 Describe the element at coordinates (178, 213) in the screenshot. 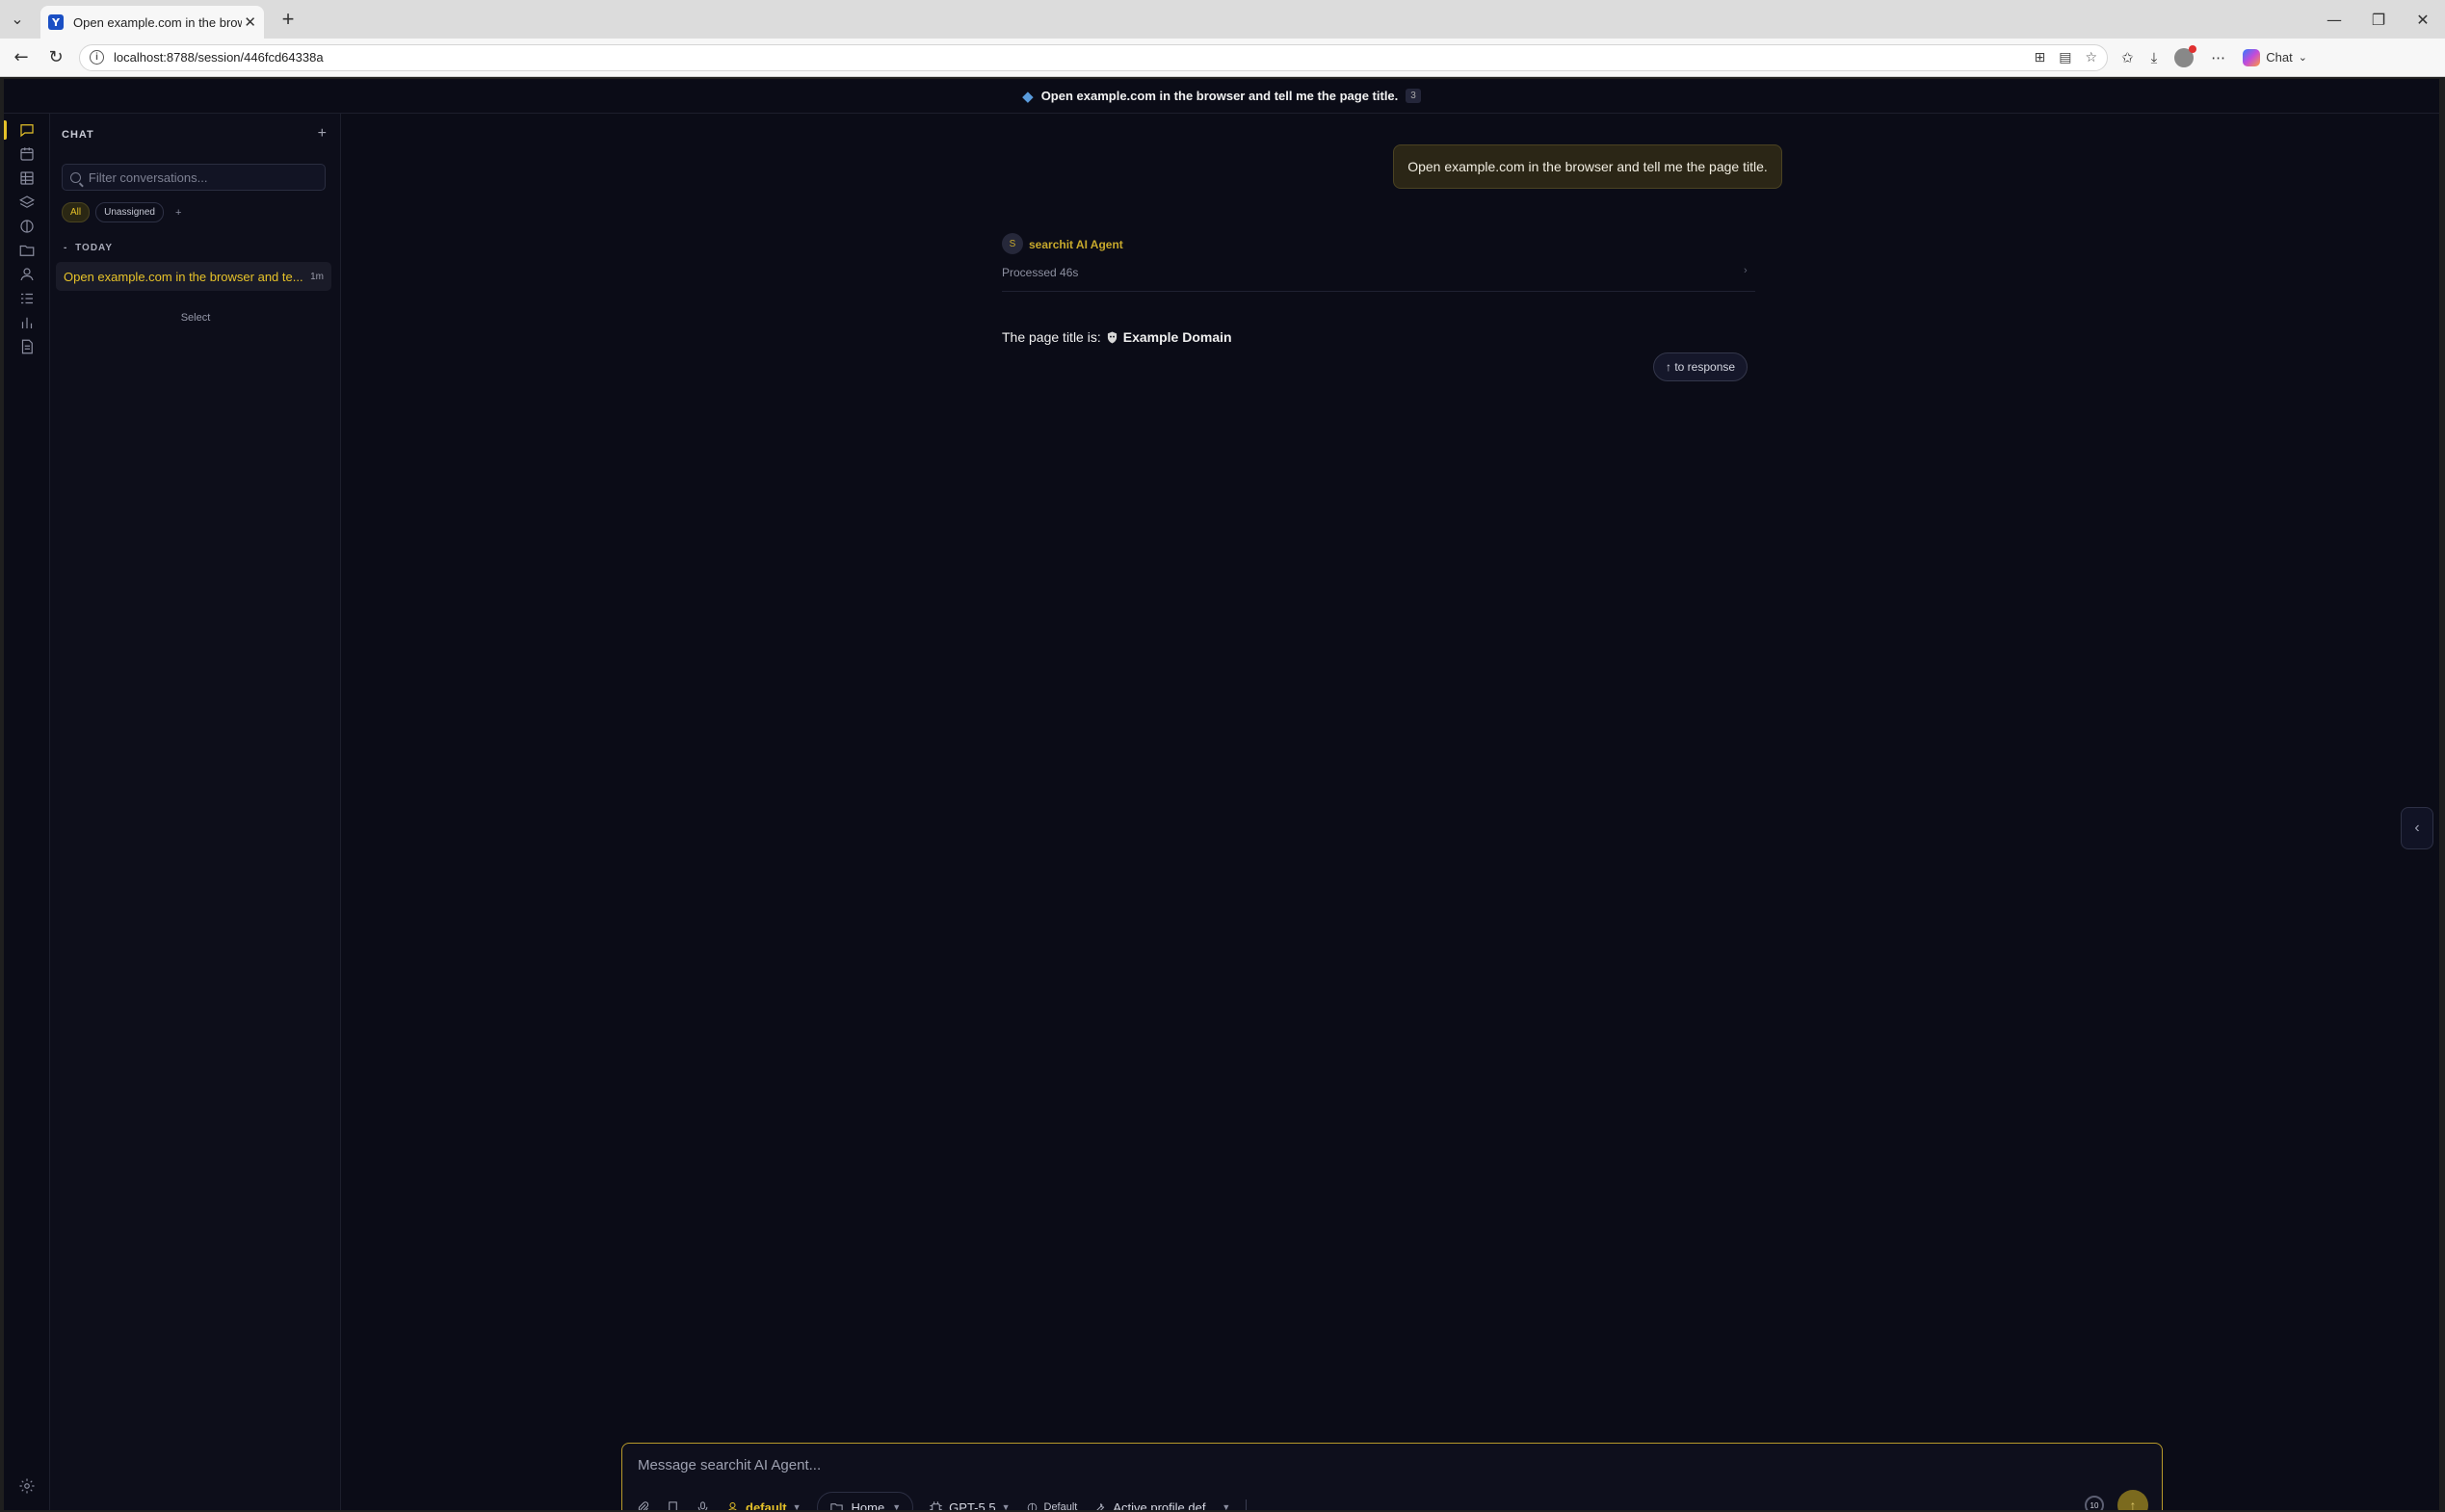

I see `add-filter-button: +` at that location.